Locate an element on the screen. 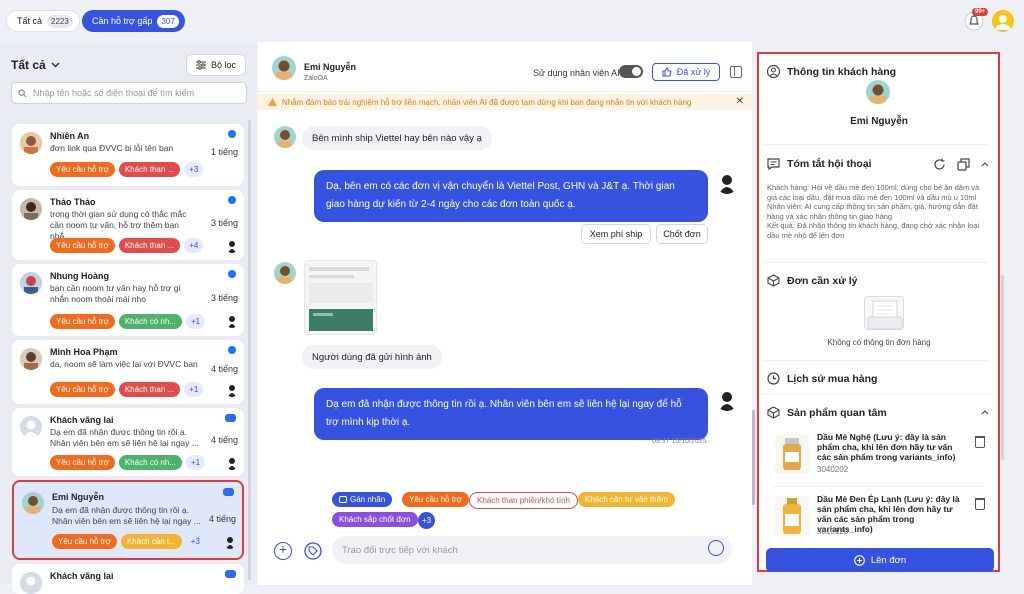 The width and height of the screenshot is (1024, 594). conversation-tag: Khách than phiền/khó tính is located at coordinates (523, 500).